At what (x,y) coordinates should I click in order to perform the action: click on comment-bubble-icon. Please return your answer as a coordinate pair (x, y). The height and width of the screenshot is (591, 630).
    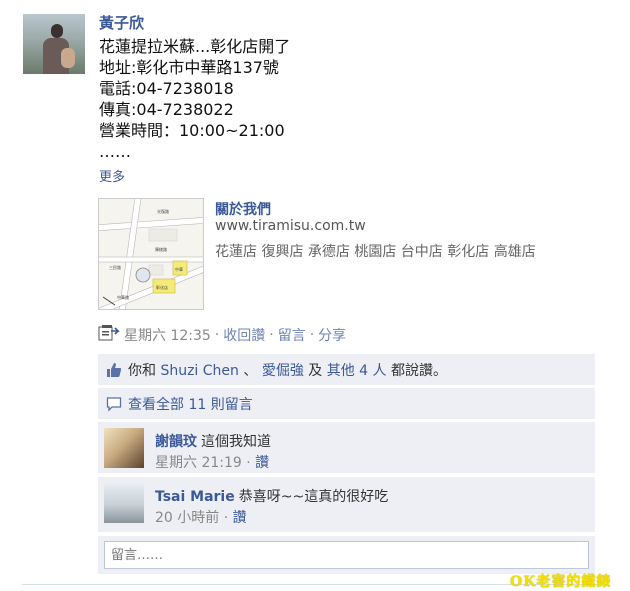
    Looking at the image, I should click on (114, 404).